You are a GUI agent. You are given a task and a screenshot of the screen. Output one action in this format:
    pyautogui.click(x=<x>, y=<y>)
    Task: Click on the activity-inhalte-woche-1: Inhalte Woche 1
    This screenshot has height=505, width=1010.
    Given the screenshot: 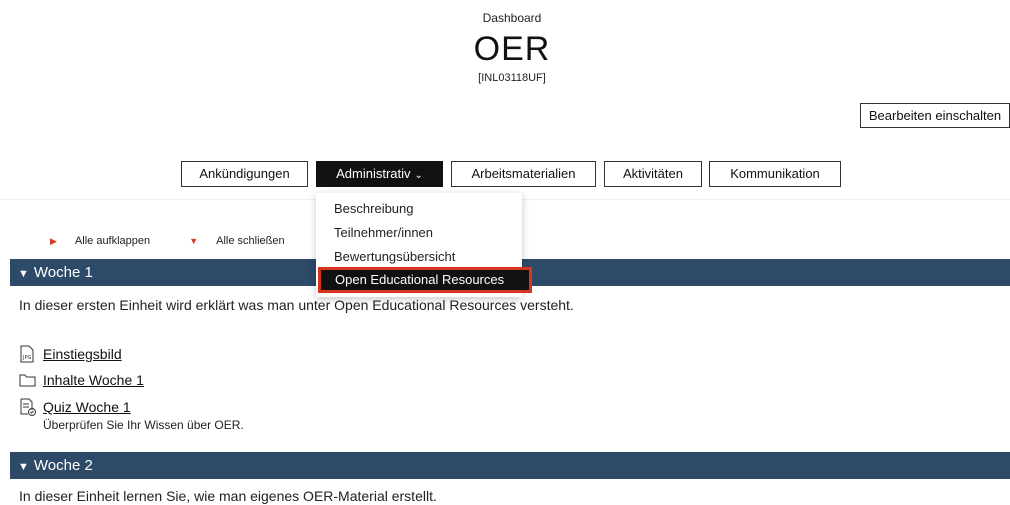 What is the action you would take?
    pyautogui.click(x=81, y=381)
    